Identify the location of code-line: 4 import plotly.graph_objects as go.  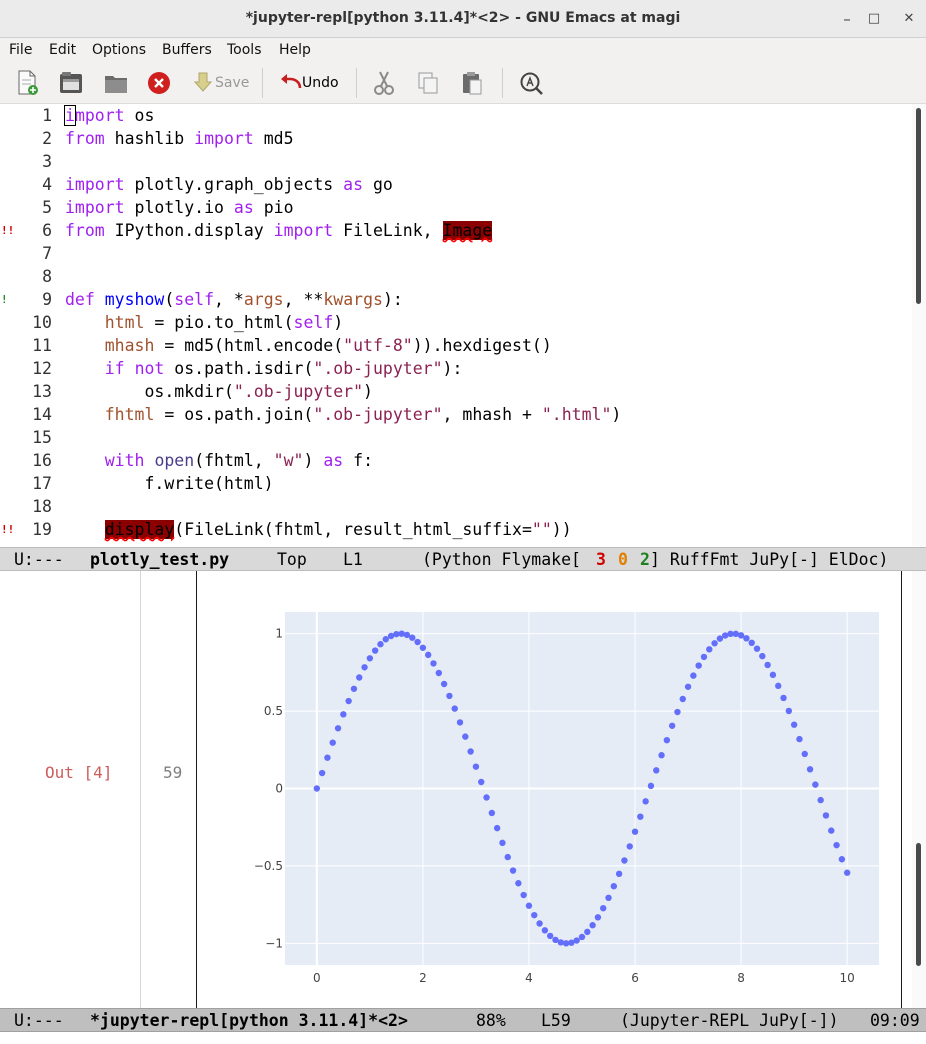
(456, 184).